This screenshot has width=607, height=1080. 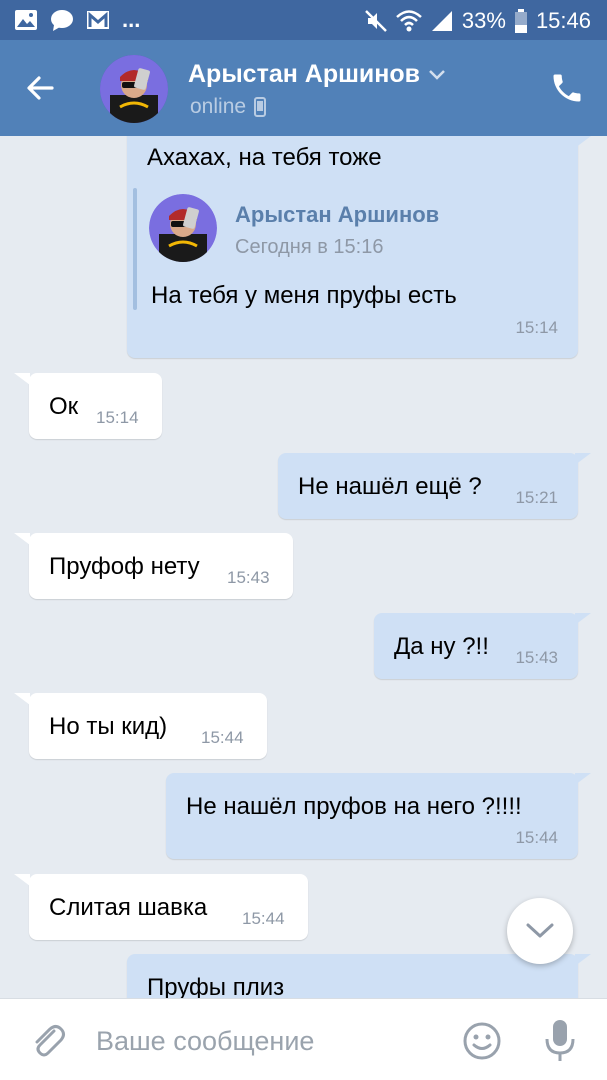 What do you see at coordinates (98, 20) in the screenshot?
I see `gmail-icon` at bounding box center [98, 20].